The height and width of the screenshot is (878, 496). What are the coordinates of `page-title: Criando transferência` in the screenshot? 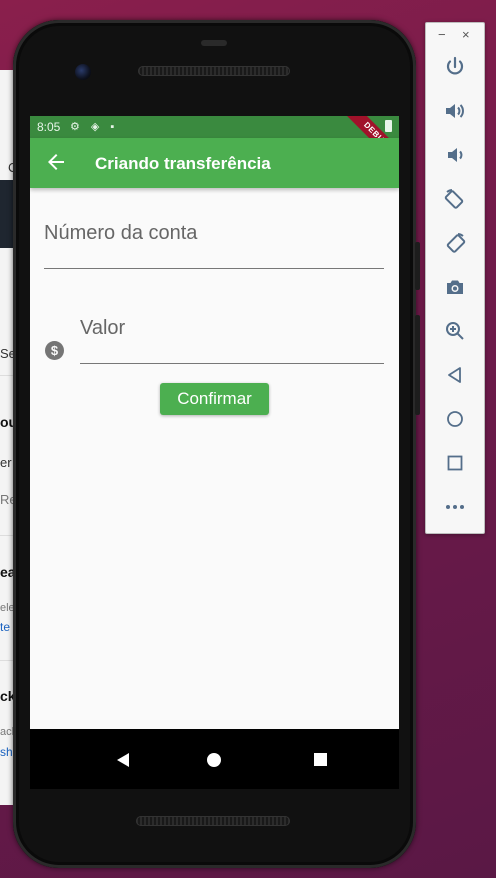 It's located at (183, 163).